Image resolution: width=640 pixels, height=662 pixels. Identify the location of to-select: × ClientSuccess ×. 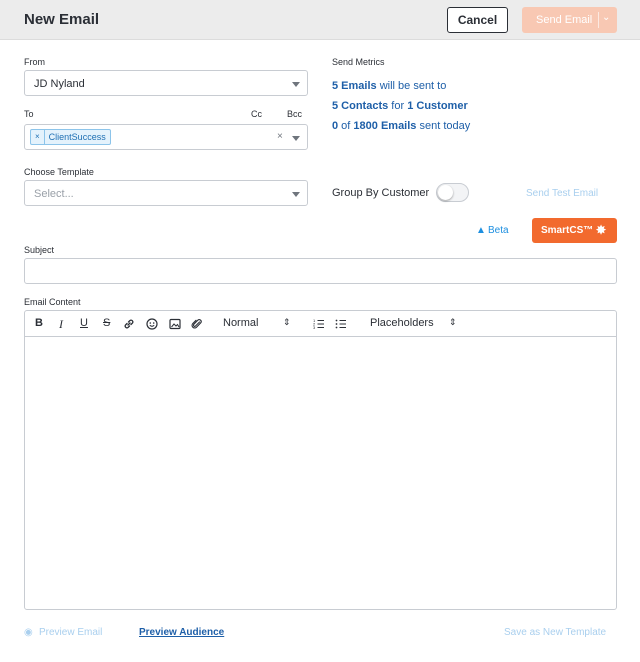
(166, 137).